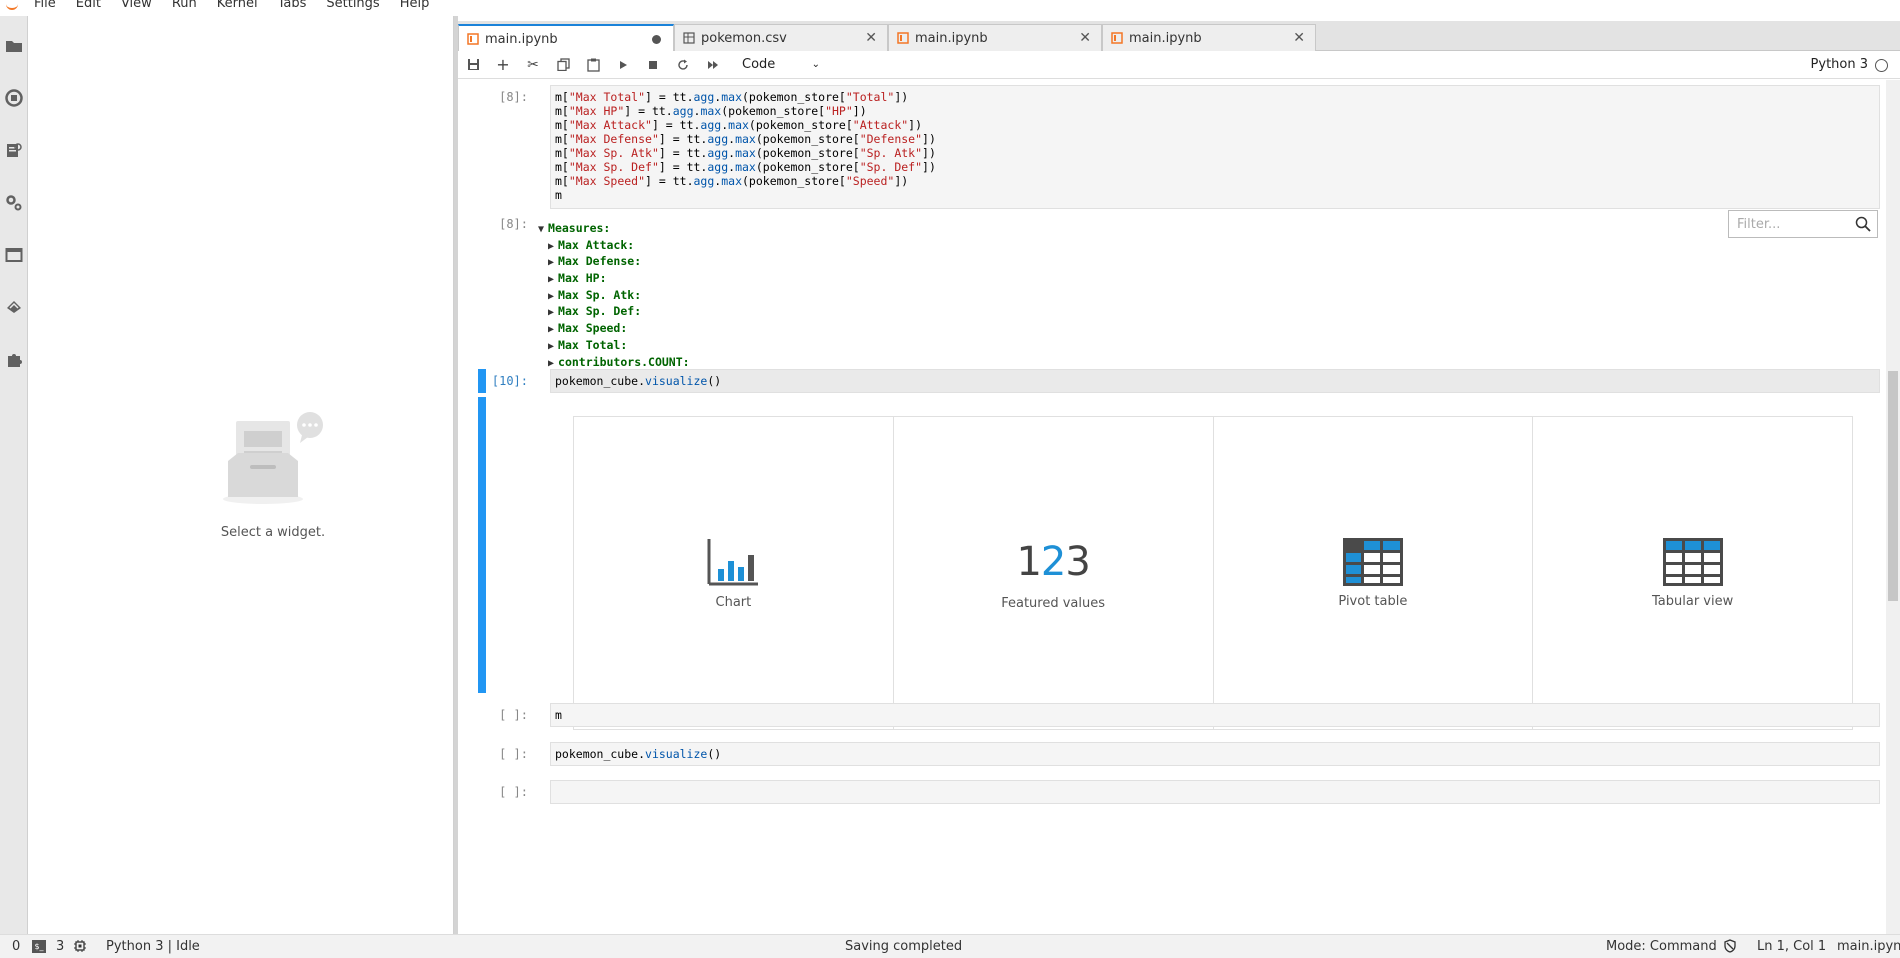  I want to click on status-count-0: 0, so click(16, 946).